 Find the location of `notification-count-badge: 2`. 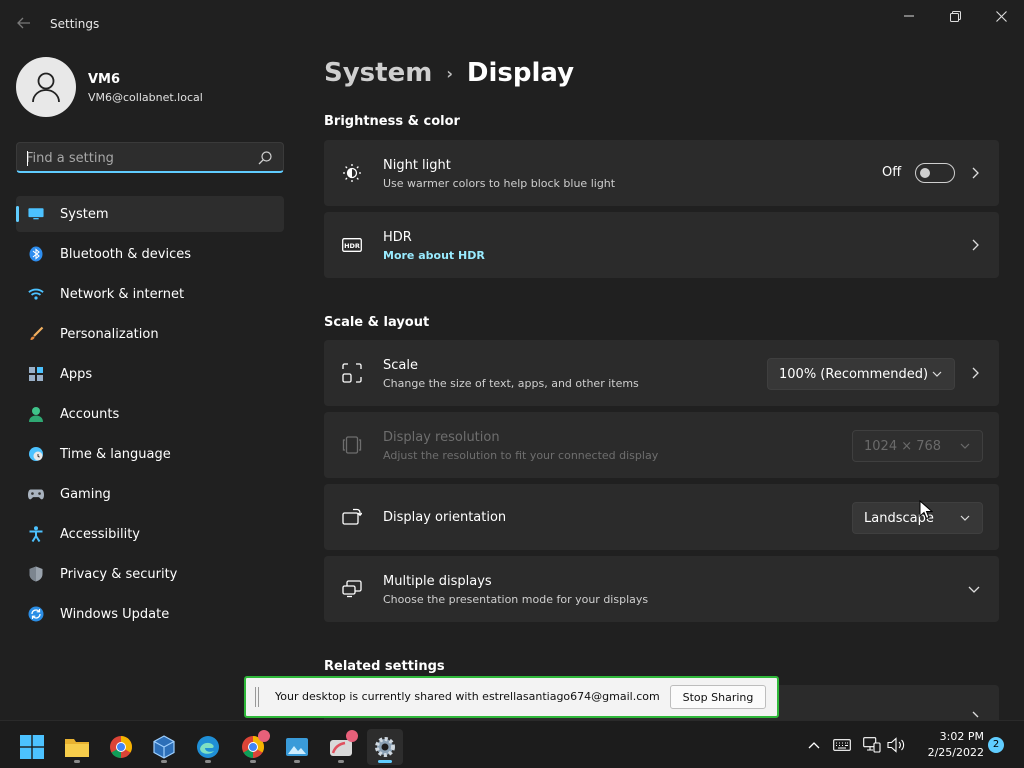

notification-count-badge: 2 is located at coordinates (996, 745).